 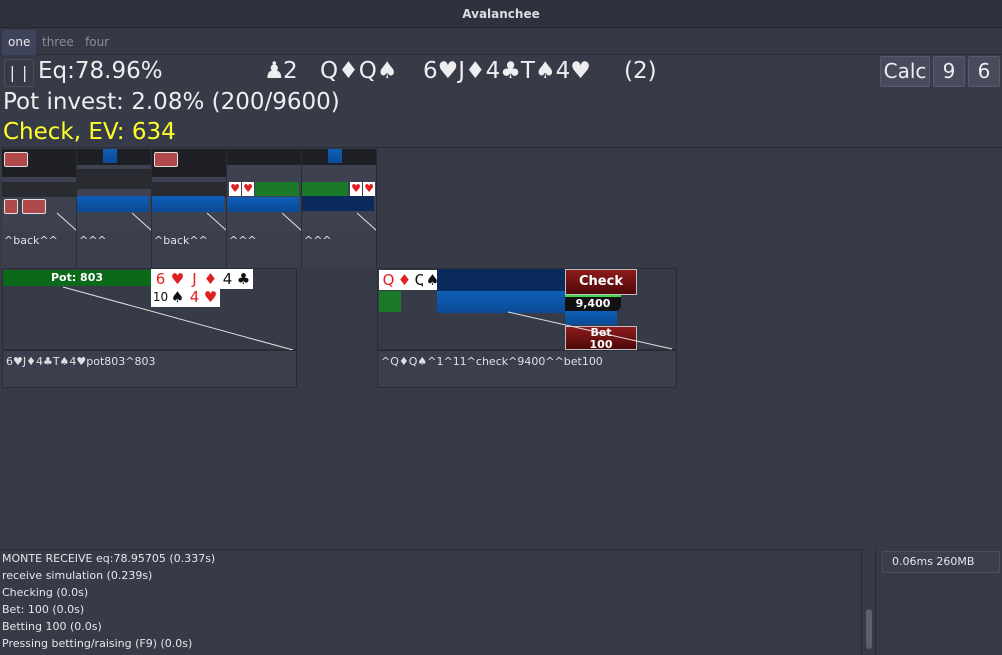 I want to click on equity-label: Eq:78.96%, so click(x=100, y=71).